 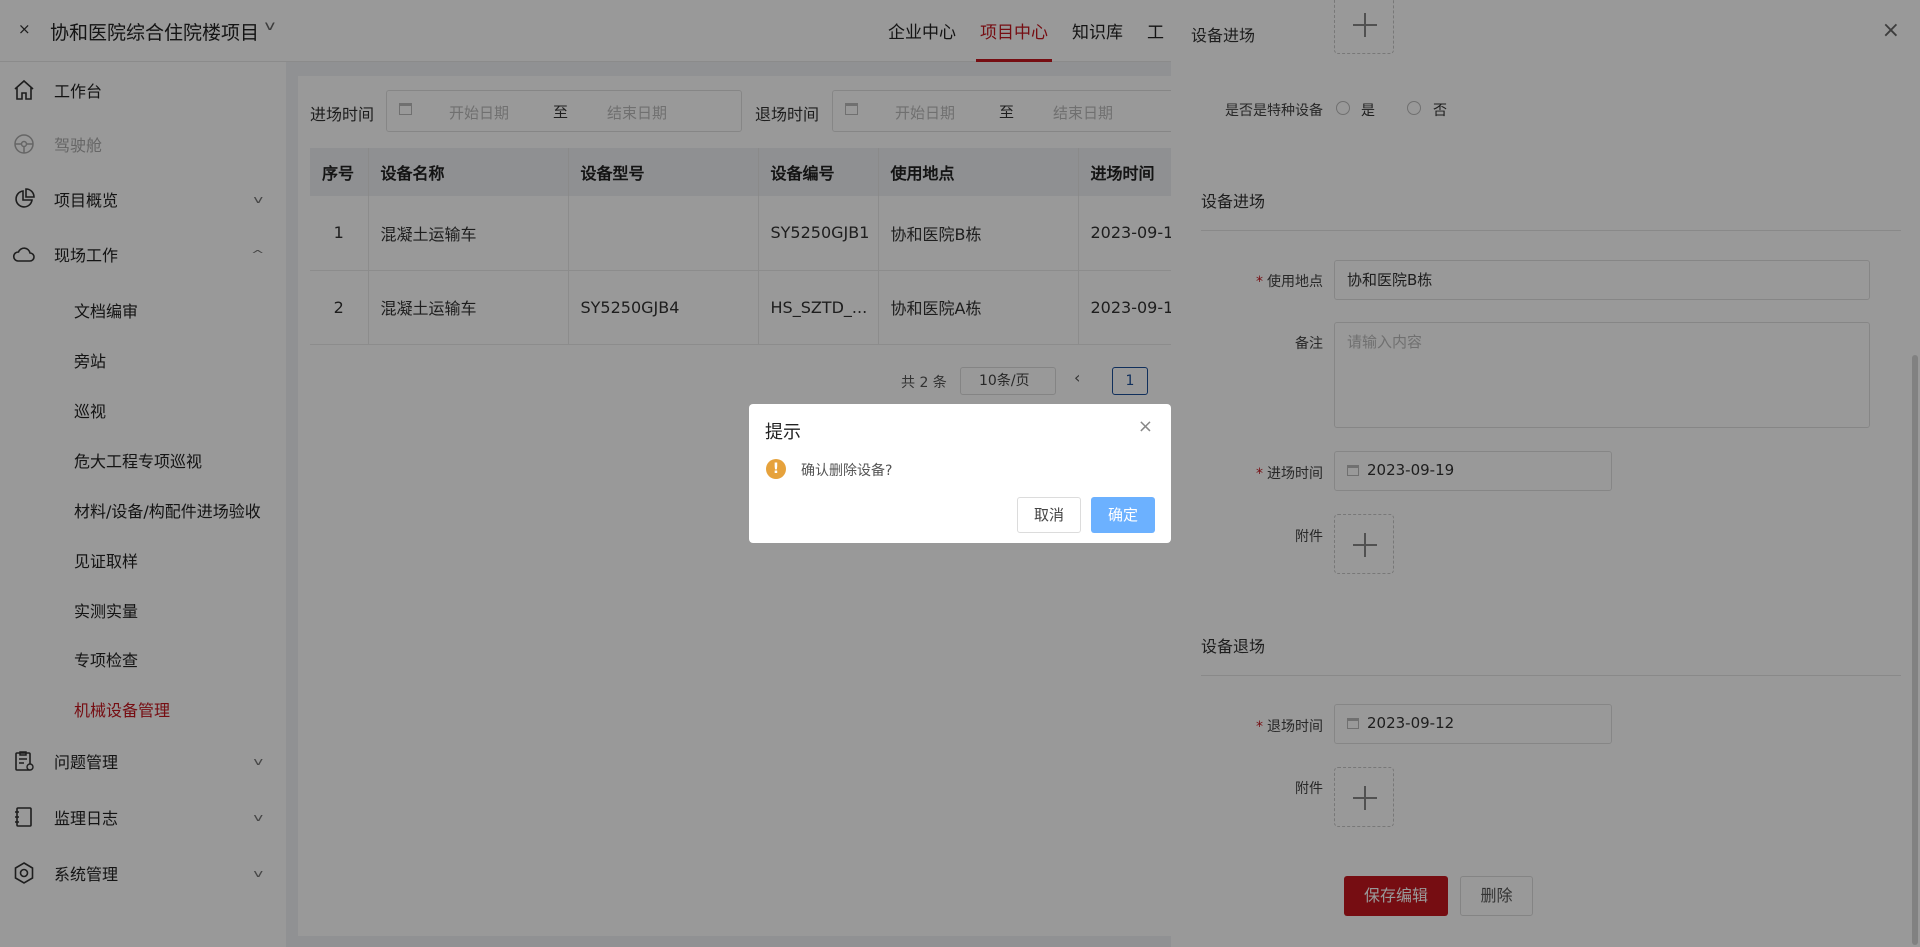 What do you see at coordinates (1123, 515) in the screenshot?
I see `confirm-button: 确定` at bounding box center [1123, 515].